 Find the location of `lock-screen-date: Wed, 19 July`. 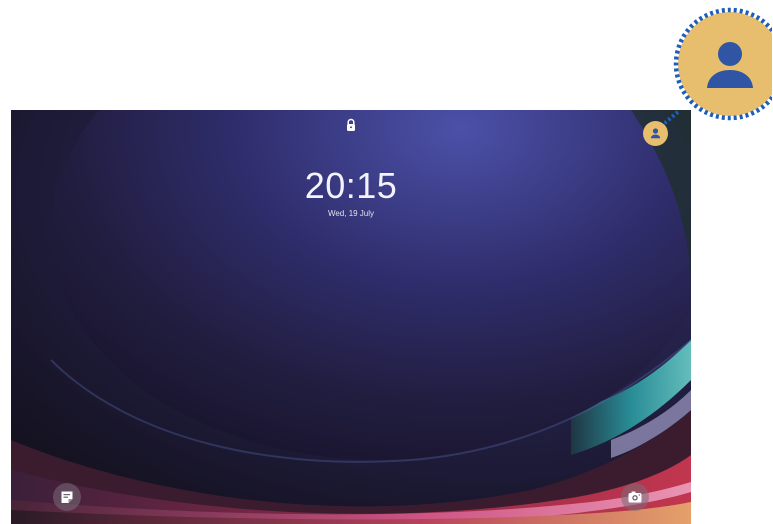

lock-screen-date: Wed, 19 July is located at coordinates (351, 213).